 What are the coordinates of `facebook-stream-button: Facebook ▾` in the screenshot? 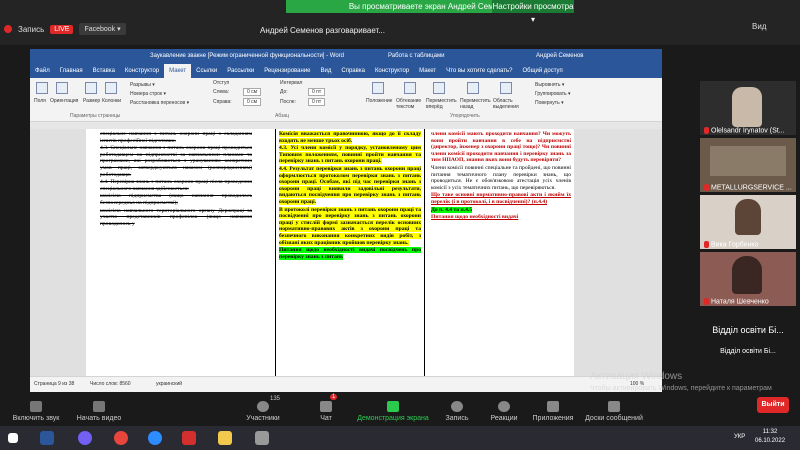 It's located at (102, 29).